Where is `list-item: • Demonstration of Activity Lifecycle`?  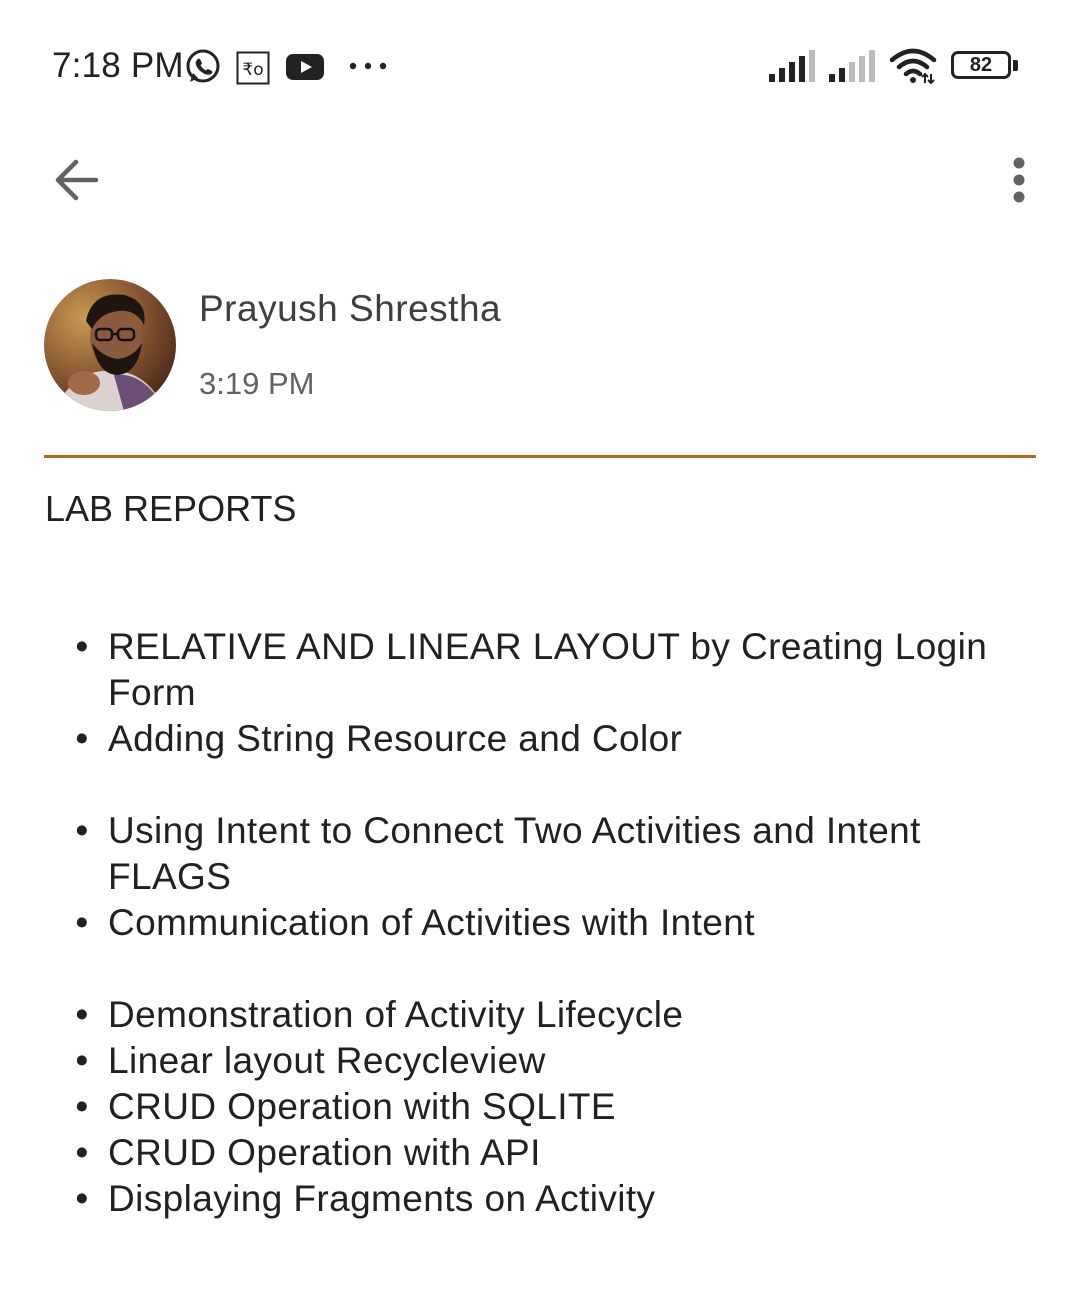 list-item: • Demonstration of Activity Lifecycle is located at coordinates (542, 1015).